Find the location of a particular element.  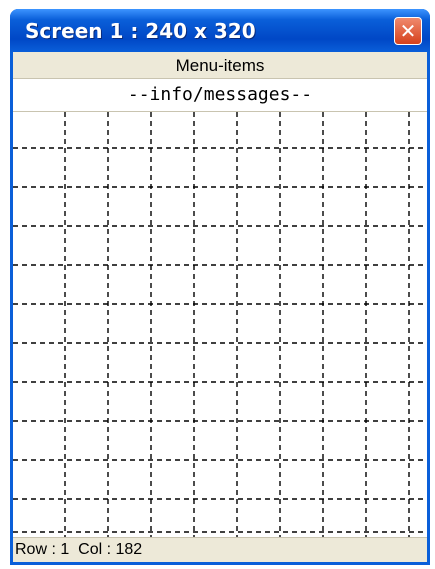

menu-items-bar: Menu-items is located at coordinates (220, 65).